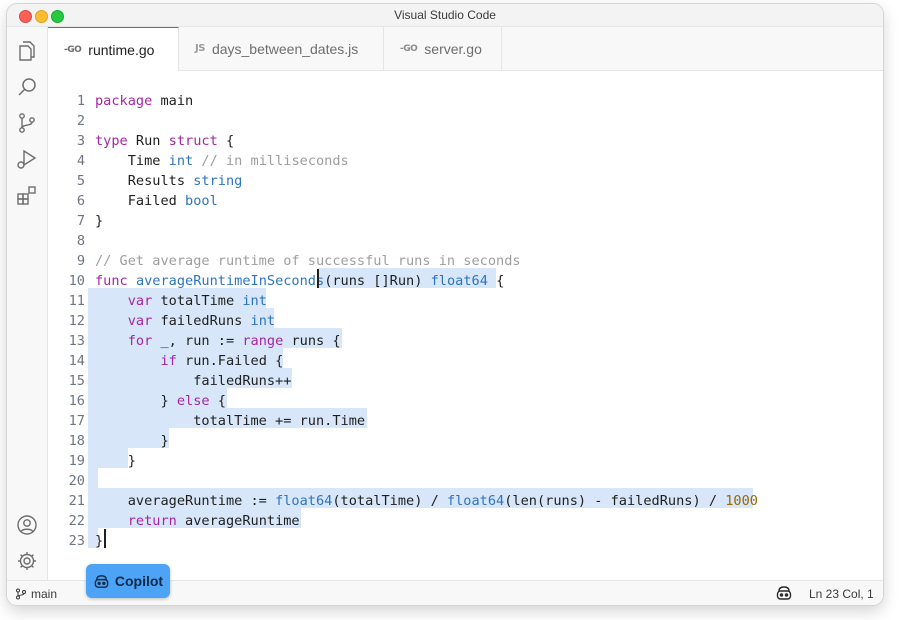  I want to click on tab-days-between-dates-js: JS days_between_dates.js, so click(281, 48).